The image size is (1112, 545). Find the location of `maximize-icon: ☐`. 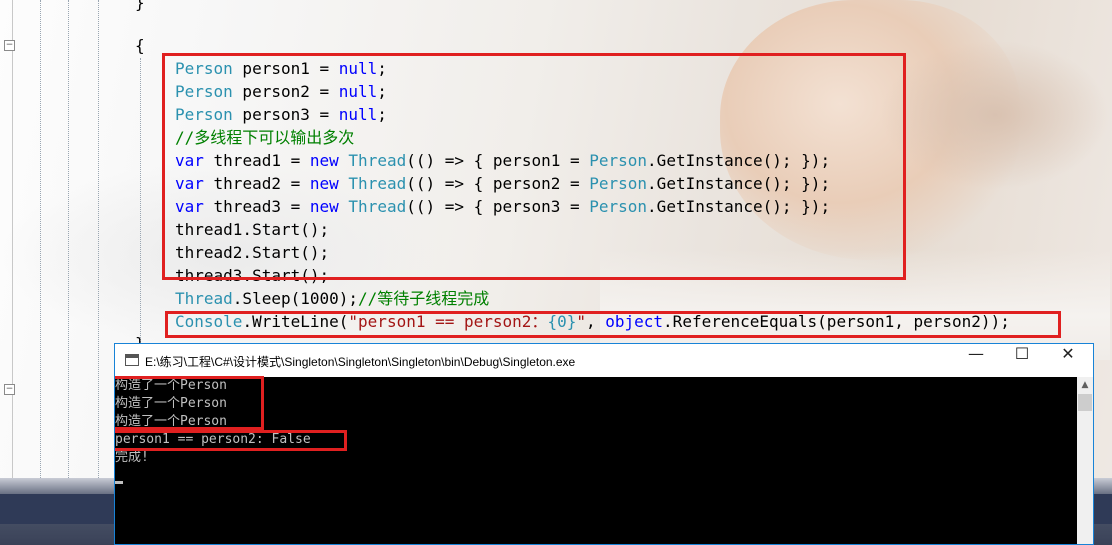

maximize-icon: ☐ is located at coordinates (1022, 360).